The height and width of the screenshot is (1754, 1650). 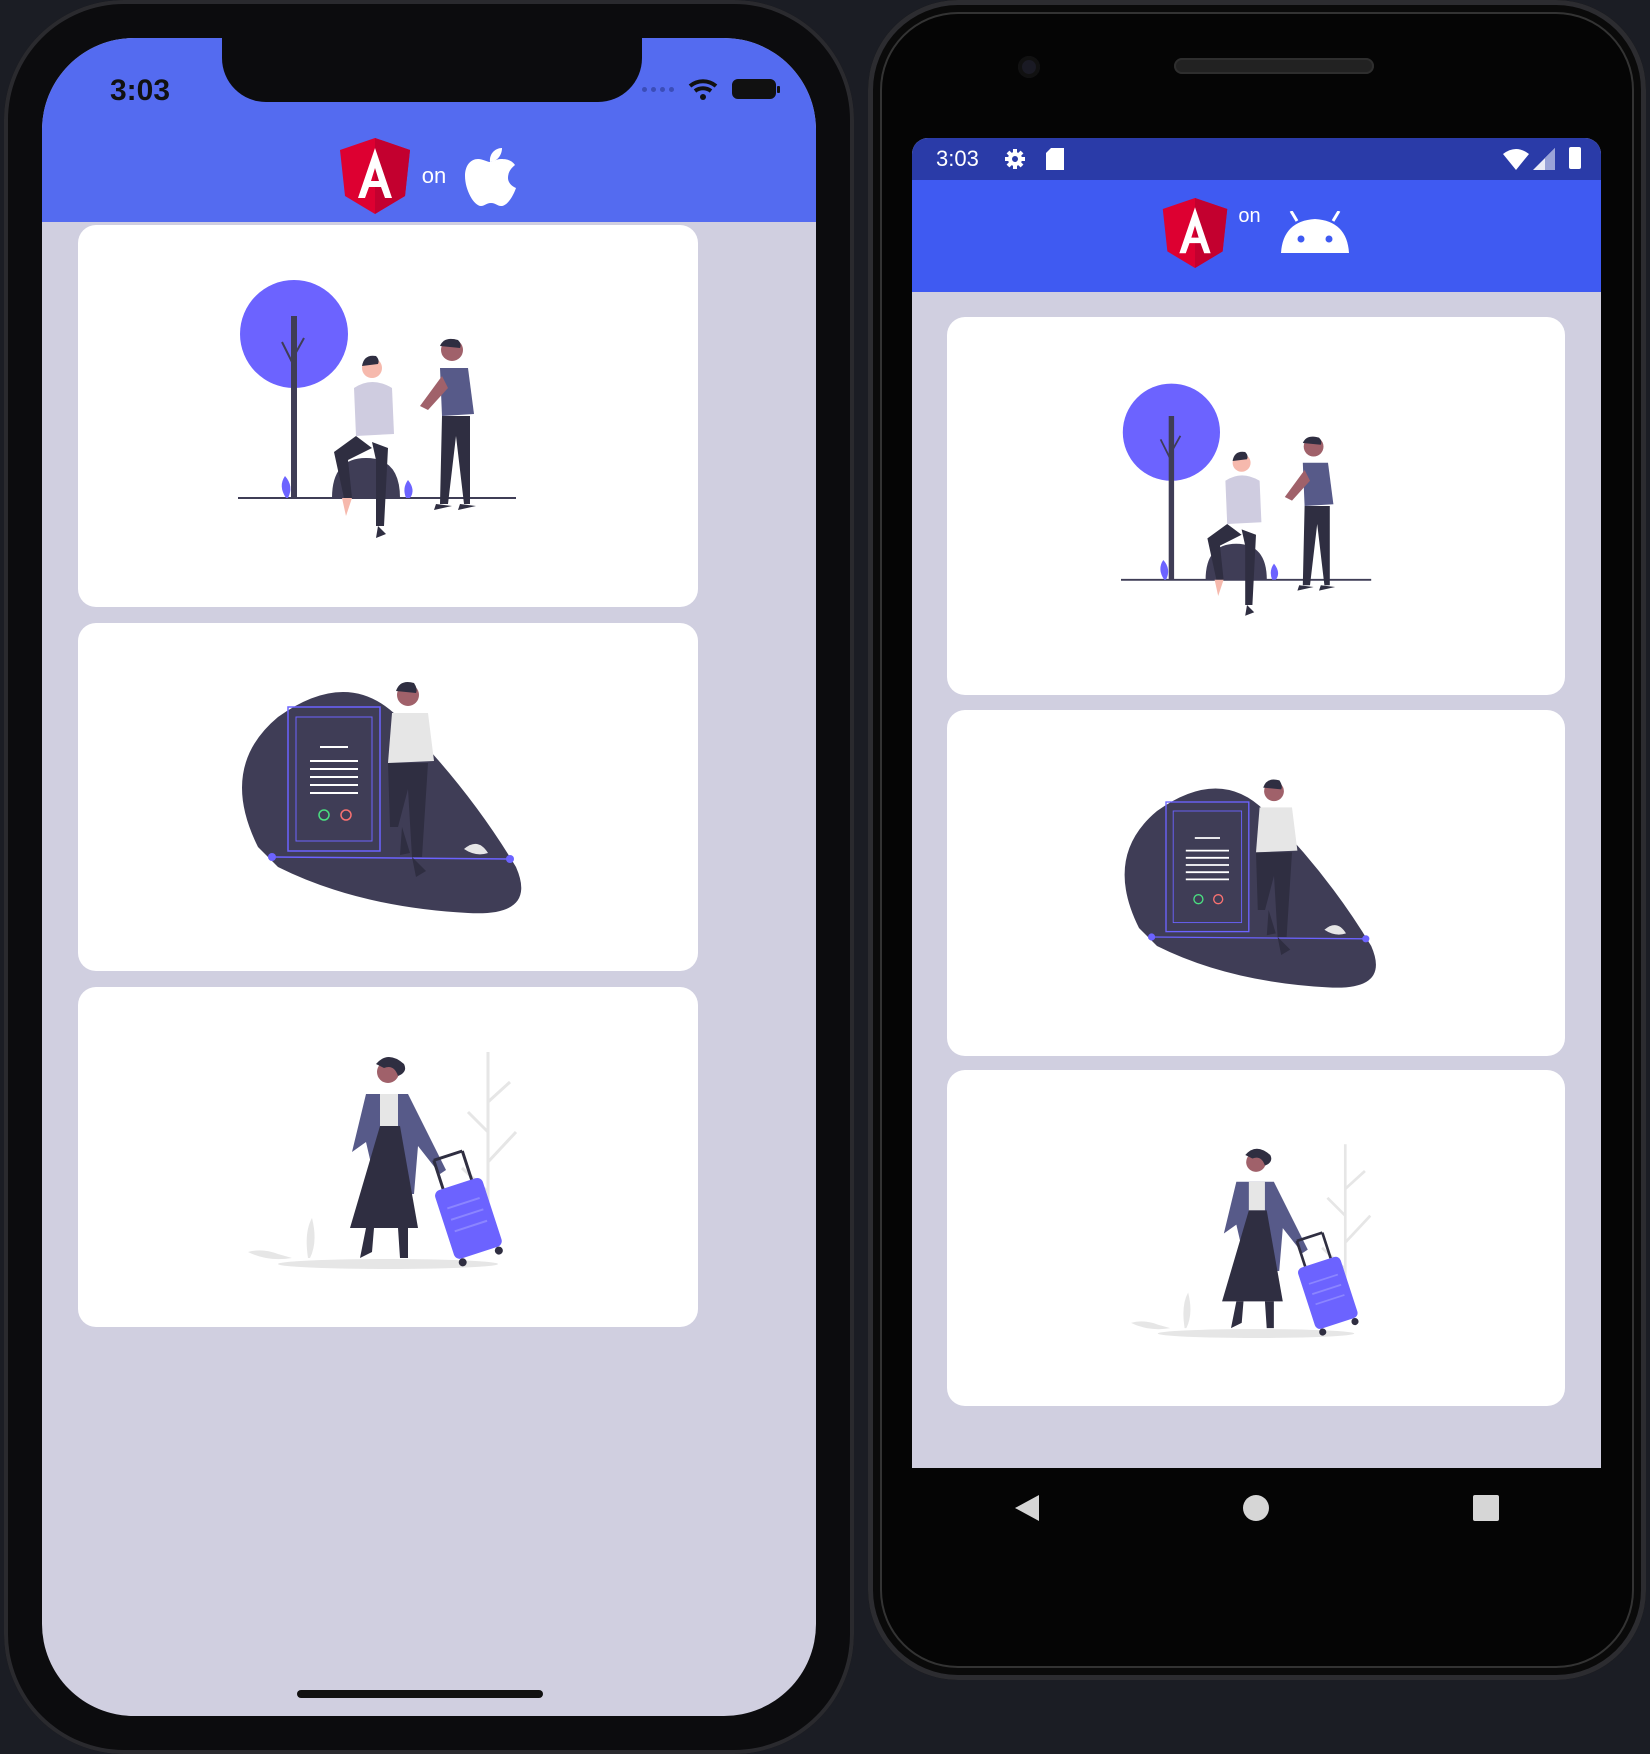 I want to click on signal-dots-icon, so click(x=658, y=89).